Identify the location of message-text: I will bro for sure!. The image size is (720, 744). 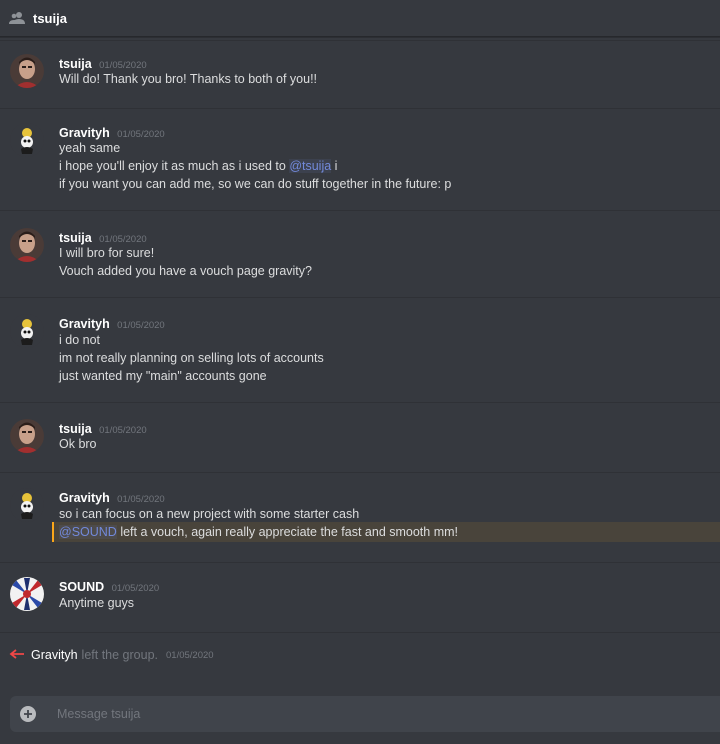
(107, 253).